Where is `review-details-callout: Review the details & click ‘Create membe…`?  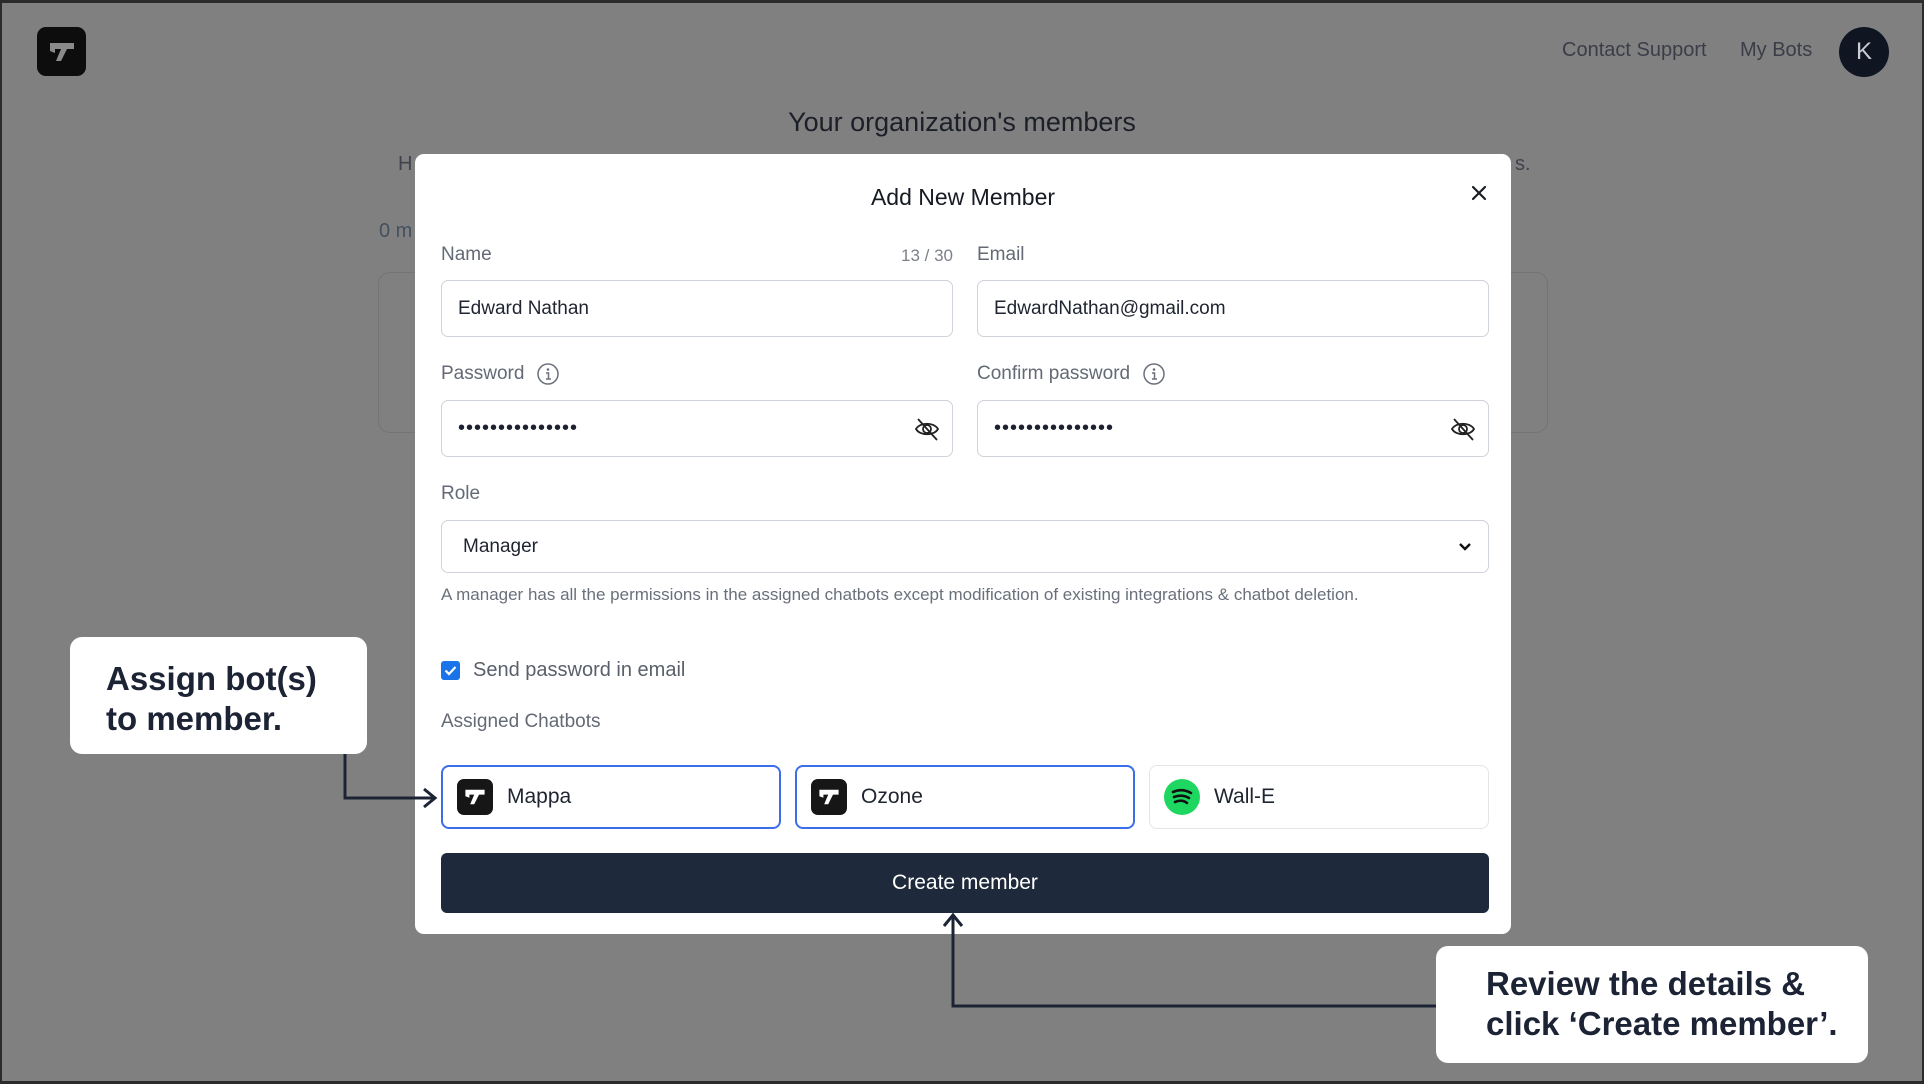
review-details-callout: Review the details & click ‘Create membe… is located at coordinates (1652, 1004).